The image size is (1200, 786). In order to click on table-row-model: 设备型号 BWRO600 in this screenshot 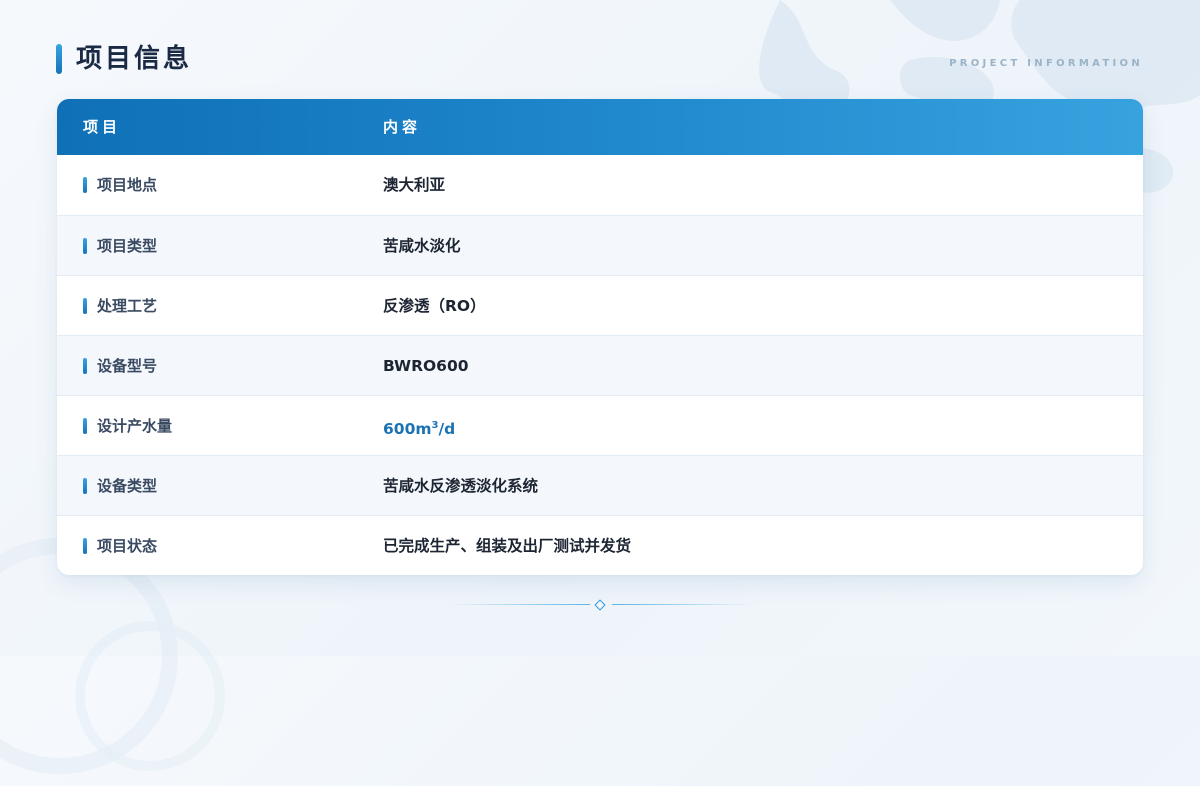, I will do `click(600, 365)`.